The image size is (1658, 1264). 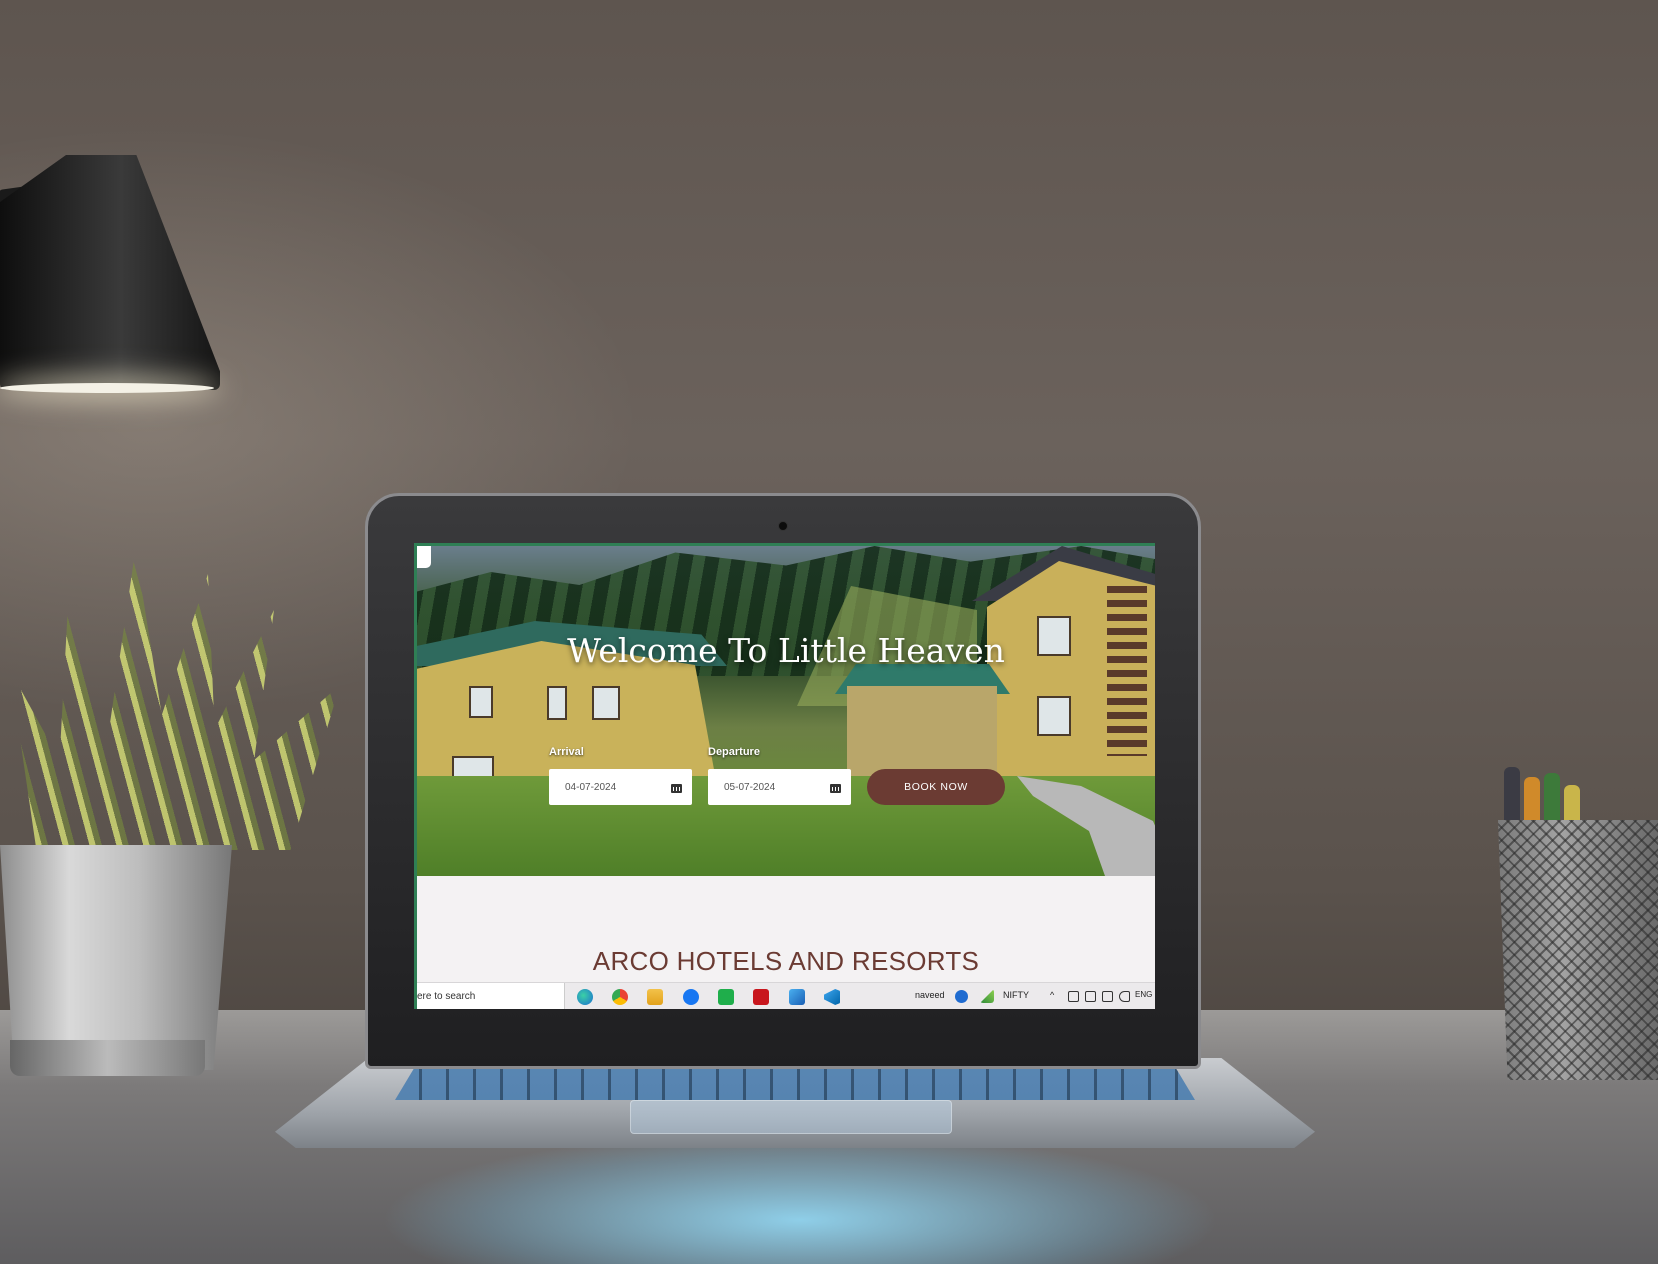 I want to click on acrobat-icon, so click(x=761, y=997).